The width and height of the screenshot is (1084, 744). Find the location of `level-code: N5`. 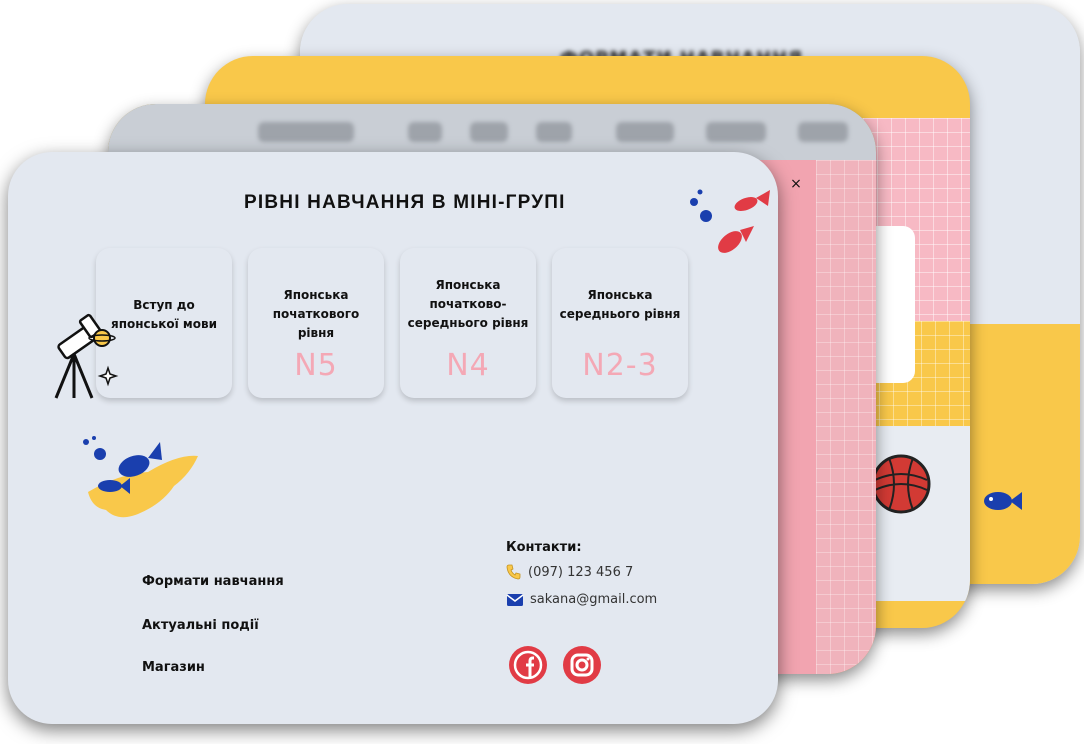

level-code: N5 is located at coordinates (316, 365).